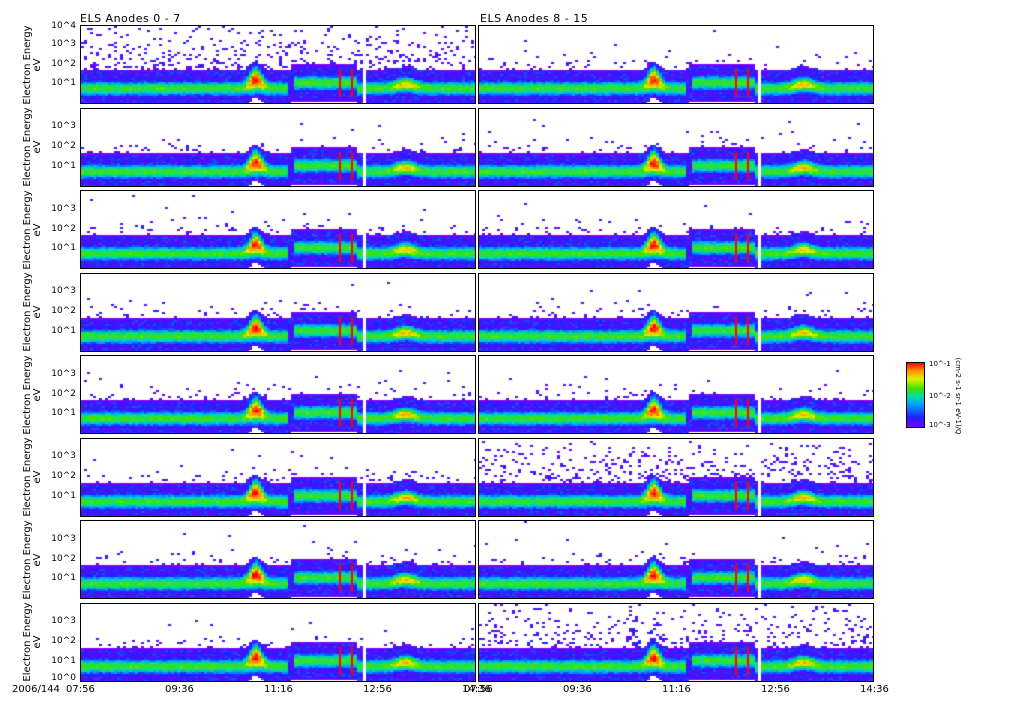 The height and width of the screenshot is (708, 1024). Describe the element at coordinates (63, 677) in the screenshot. I see `y-tick-label: 10^0` at that location.